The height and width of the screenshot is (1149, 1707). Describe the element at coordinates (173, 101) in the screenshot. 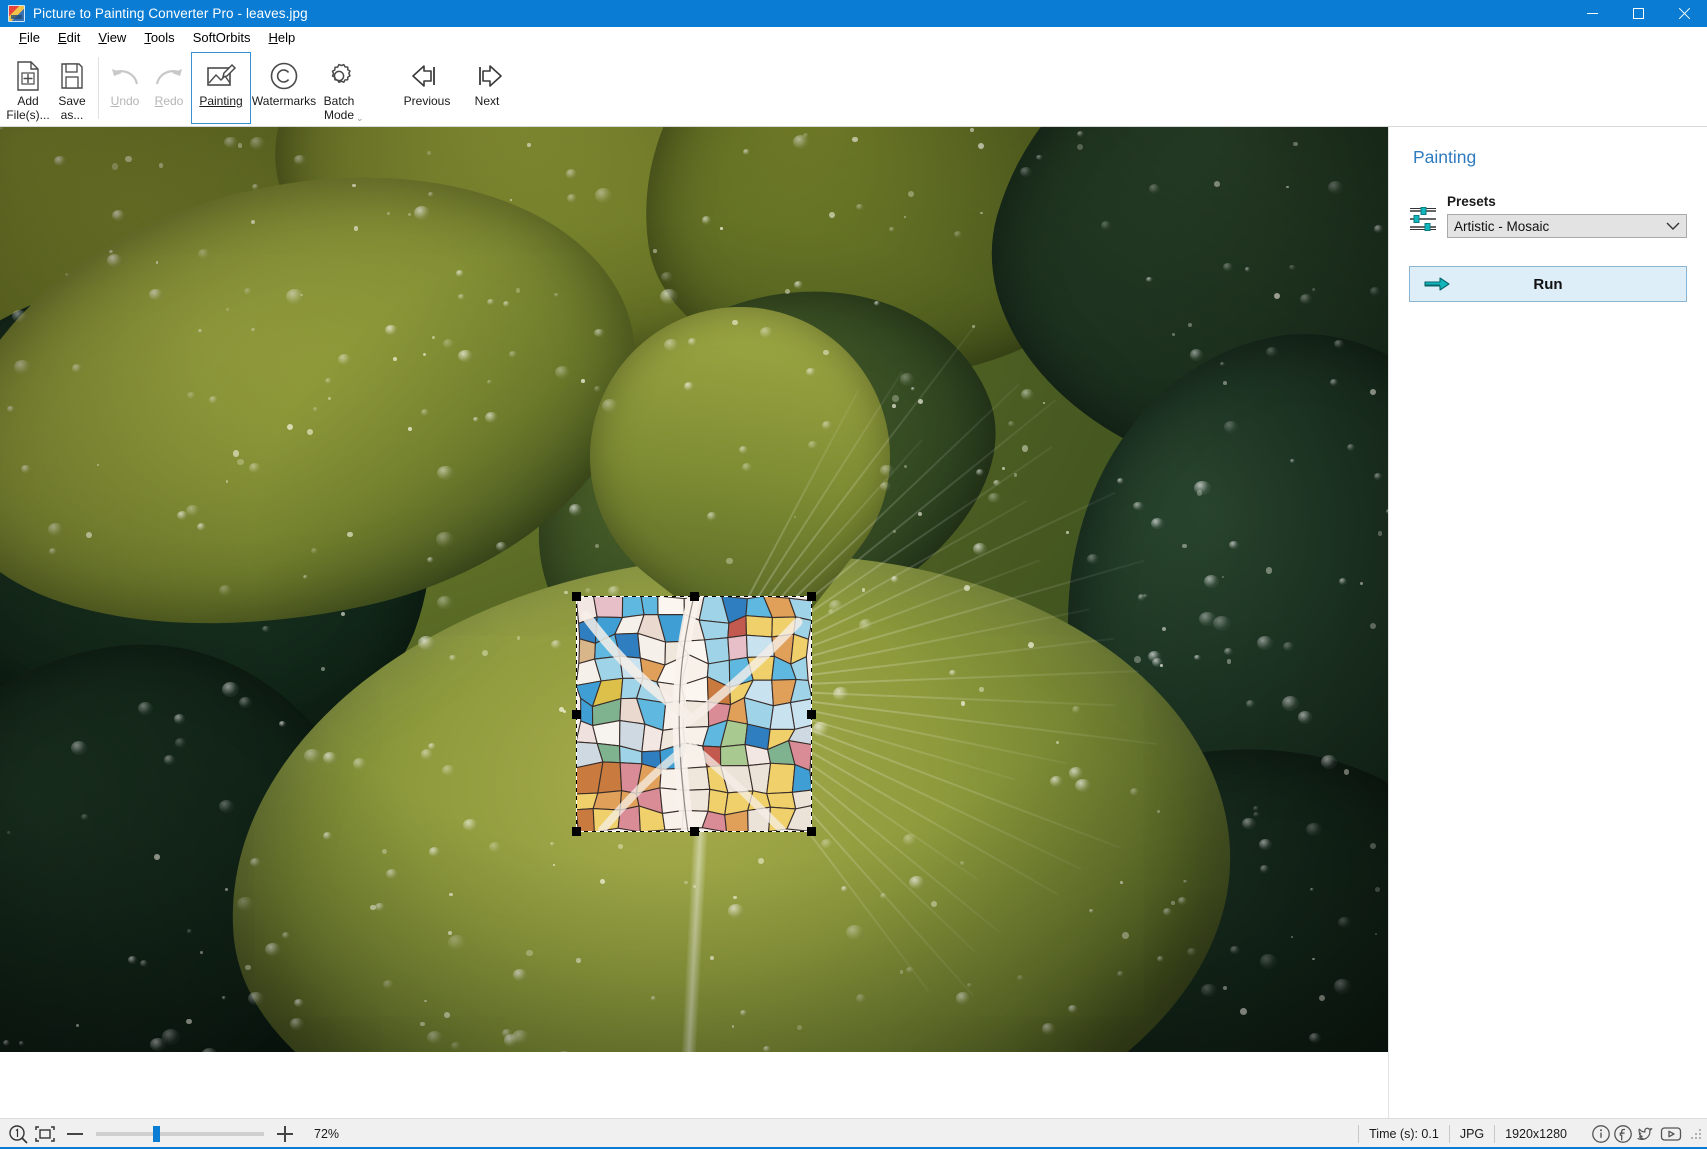

I see `redo-label-rest: edo` at that location.